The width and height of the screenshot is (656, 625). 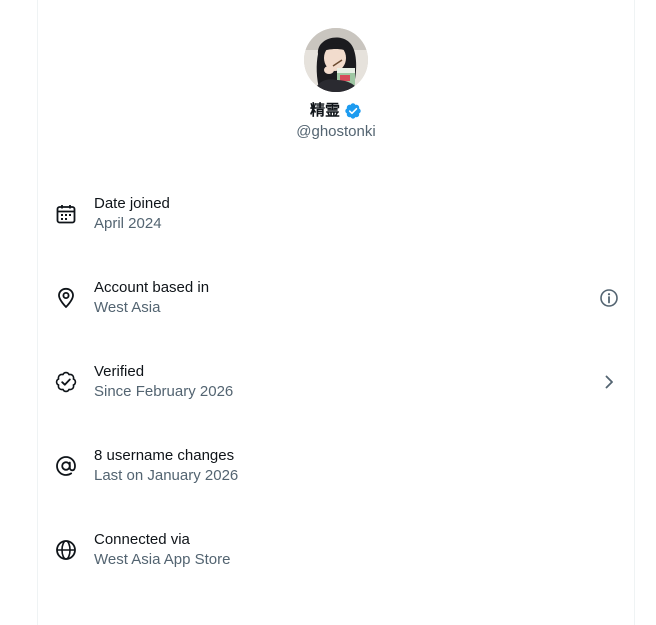 I want to click on user-handle: @ghostonki, so click(x=336, y=131).